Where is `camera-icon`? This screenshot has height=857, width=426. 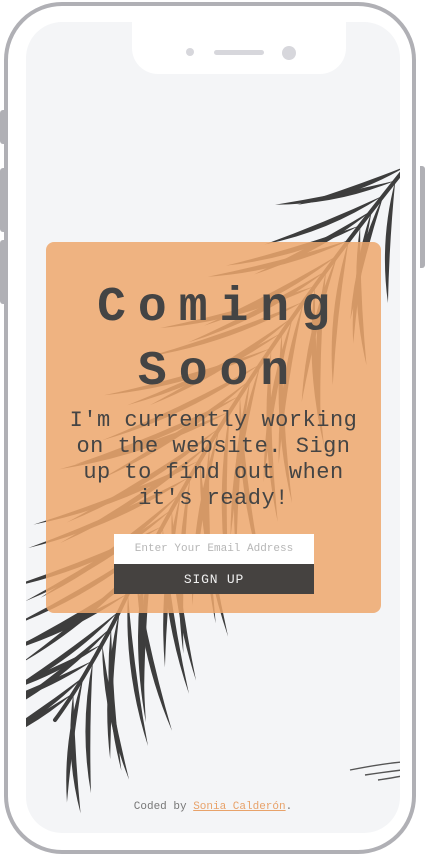 camera-icon is located at coordinates (289, 53).